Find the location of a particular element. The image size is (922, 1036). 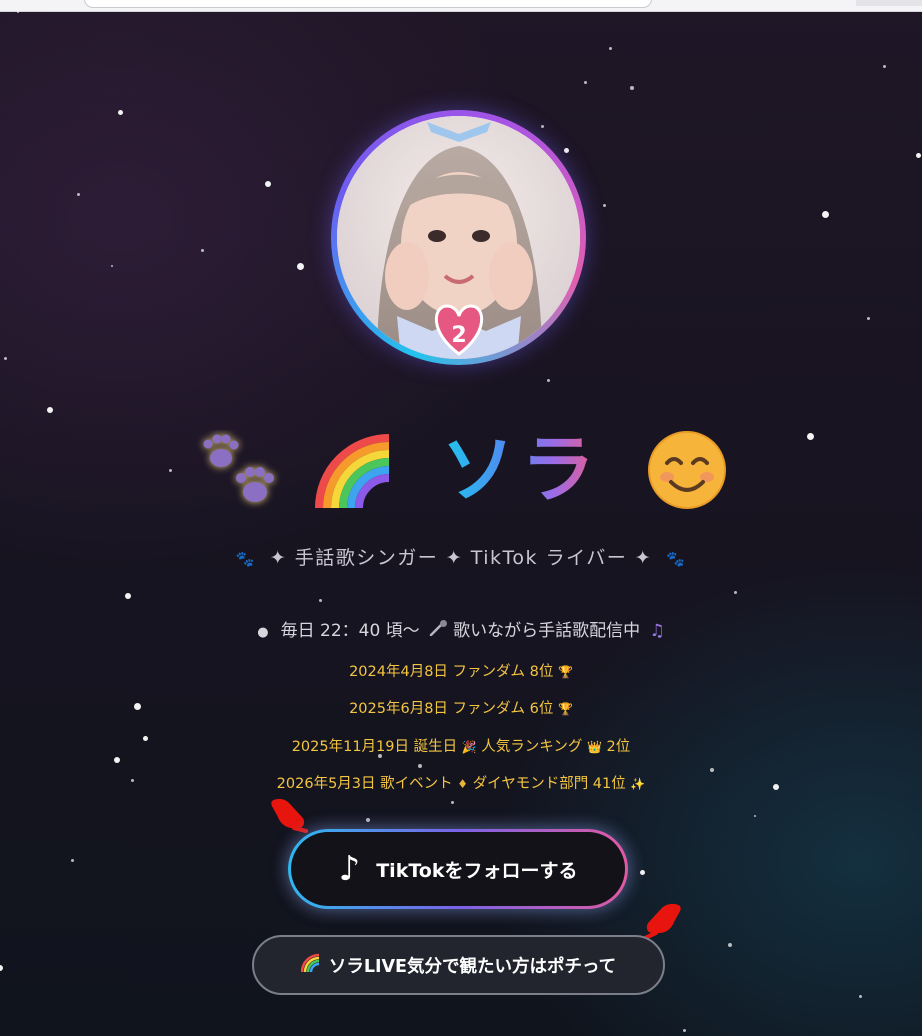

achievement-item: 2026年5月3日 歌イベント ♦ ダイヤモンド部門 41位 ✨ is located at coordinates (461, 782).